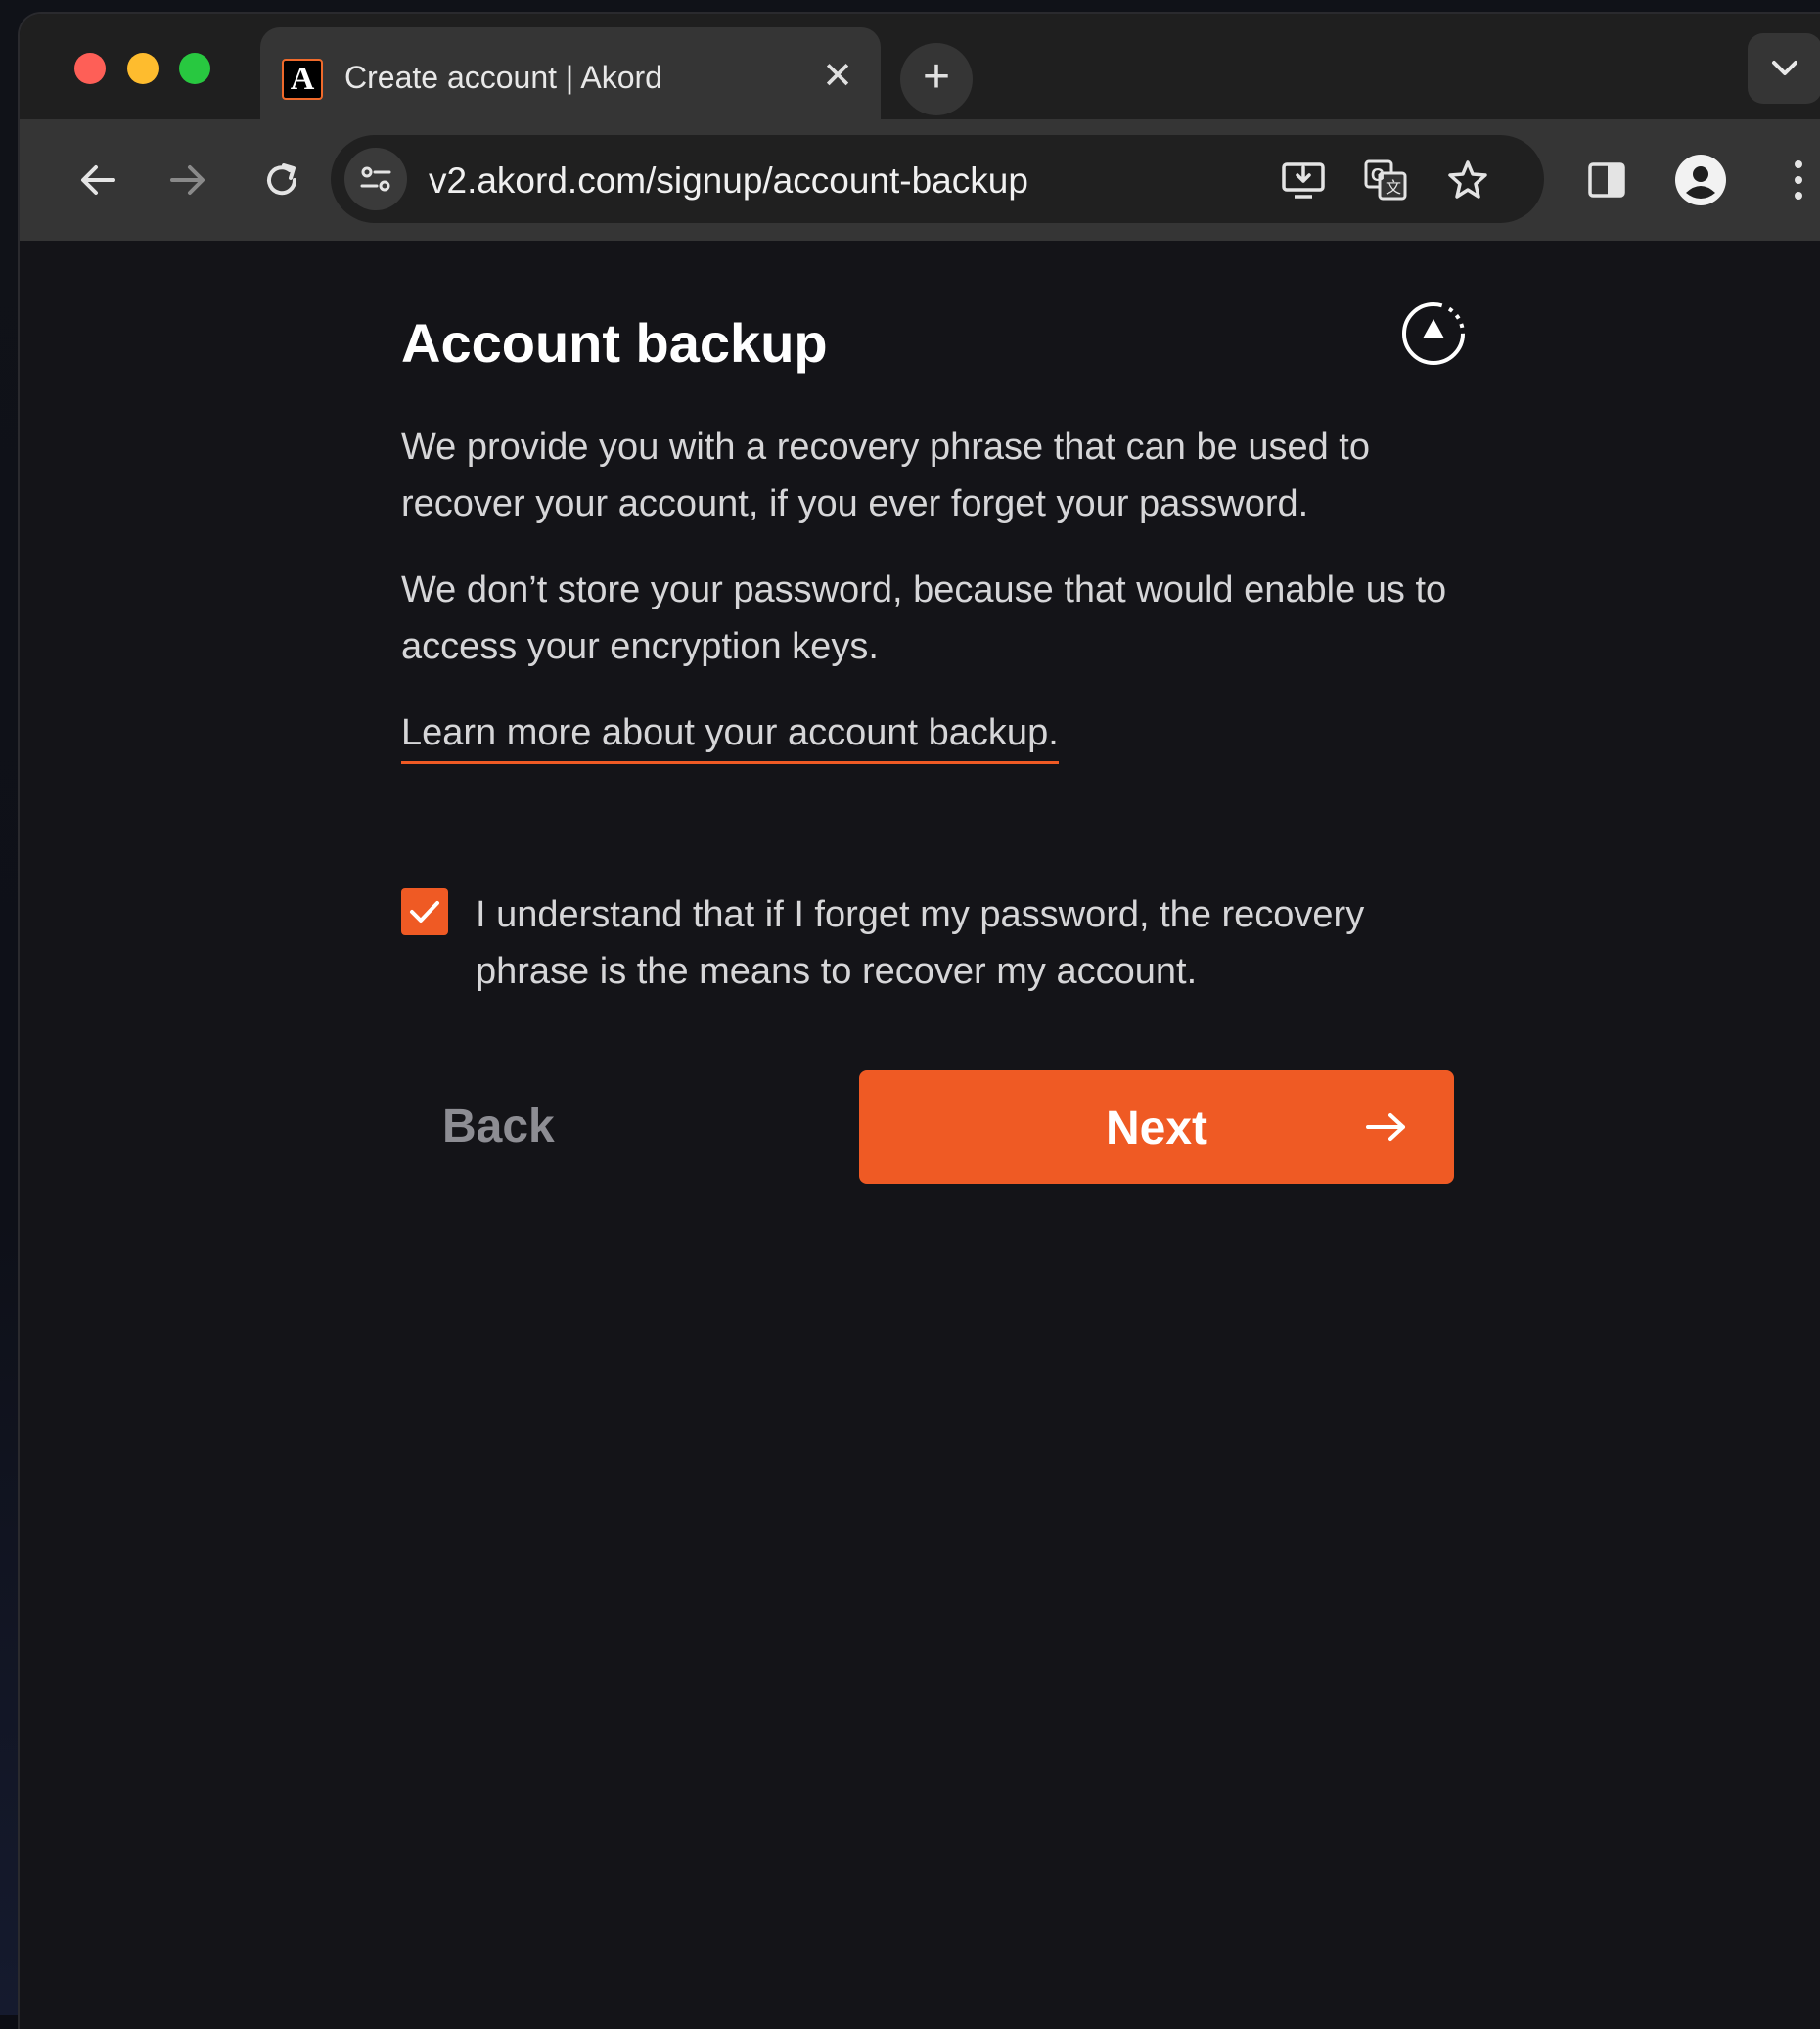 The width and height of the screenshot is (1820, 2029). I want to click on learn-more-link: Learn more about your account backup., so click(730, 734).